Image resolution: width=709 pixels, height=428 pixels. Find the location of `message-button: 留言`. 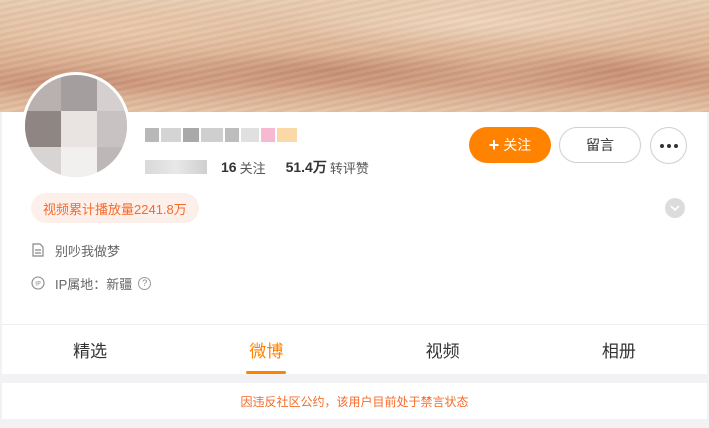

message-button: 留言 is located at coordinates (600, 145).